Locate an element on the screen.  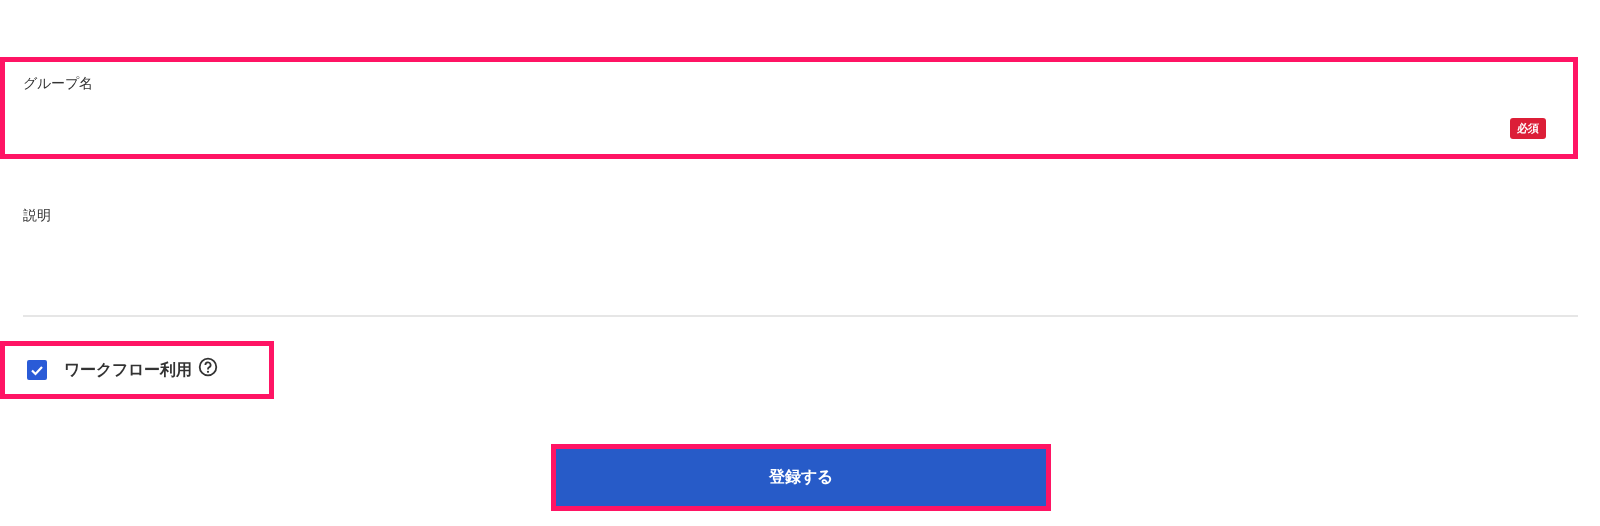
checkbox-label: ワークフロー利用 is located at coordinates (128, 370).